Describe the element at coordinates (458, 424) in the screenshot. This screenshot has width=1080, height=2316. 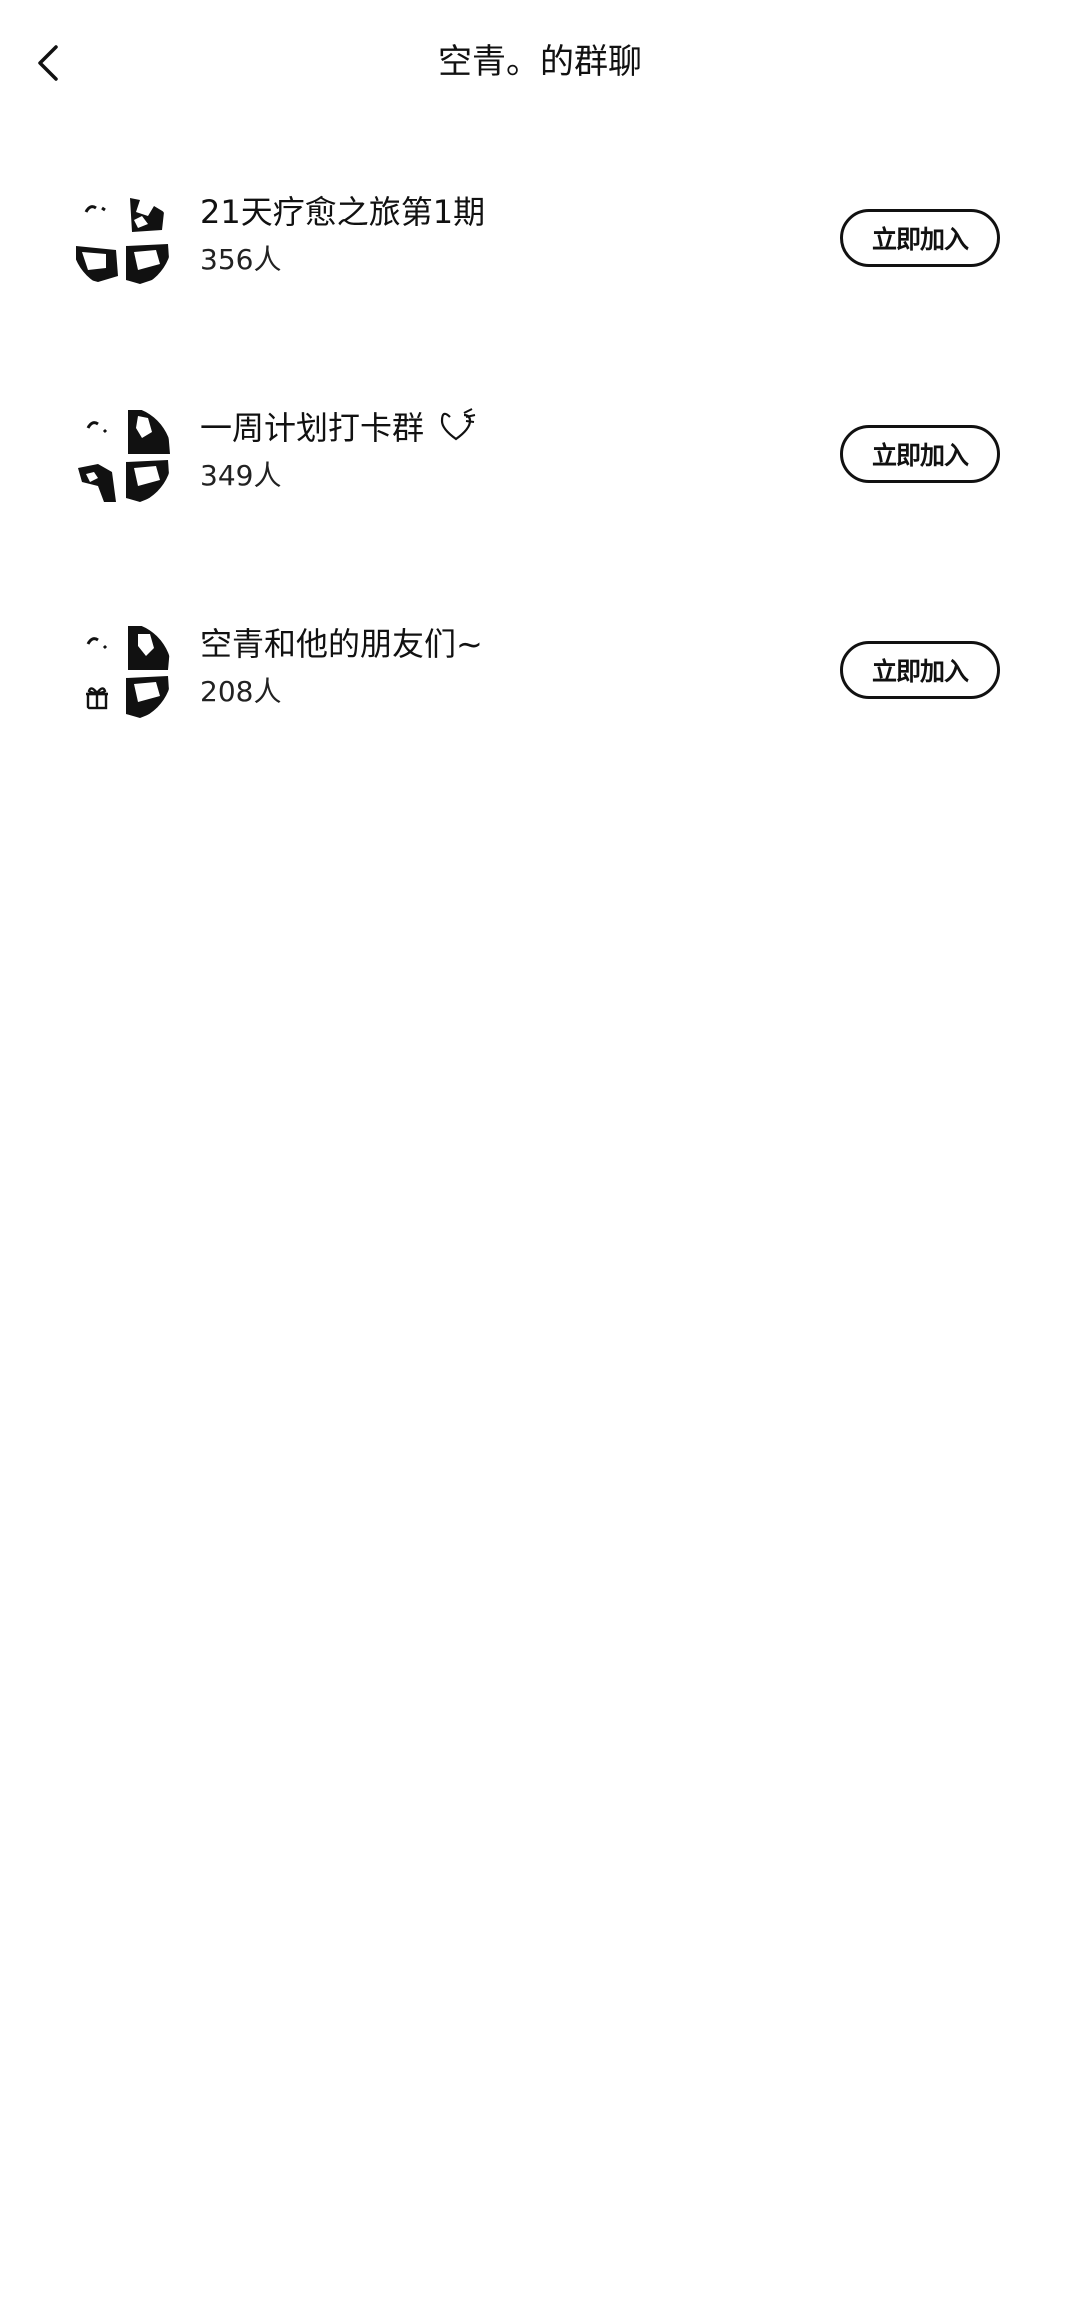
I see `heart-with-wing-icon` at that location.